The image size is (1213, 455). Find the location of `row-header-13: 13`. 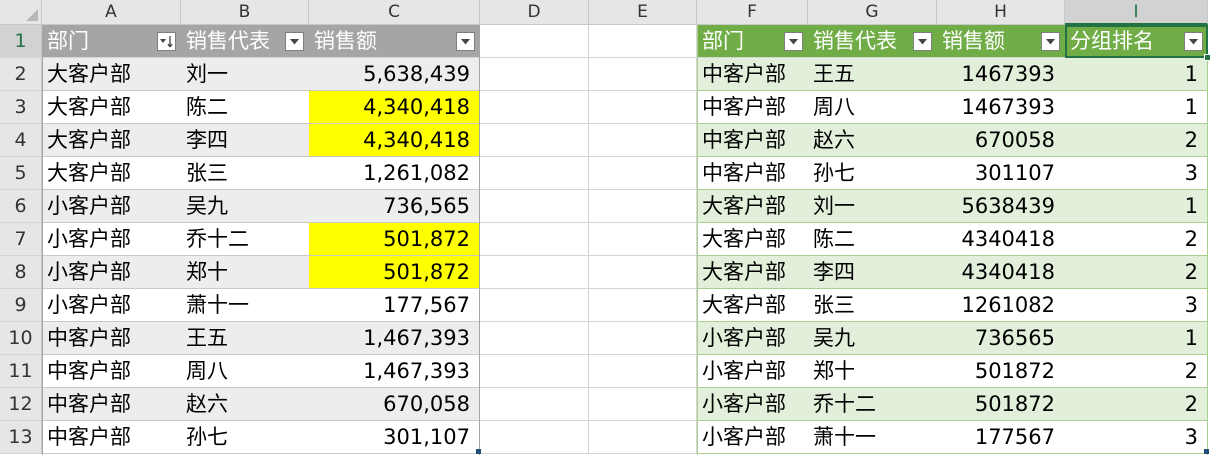

row-header-13: 13 is located at coordinates (21, 437).